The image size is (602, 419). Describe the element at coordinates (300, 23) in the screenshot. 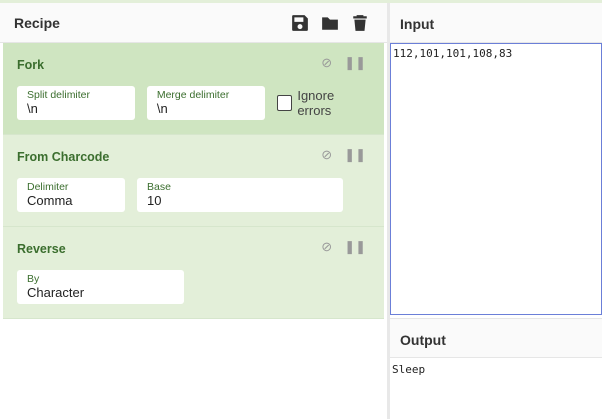

I see `save-icon` at that location.